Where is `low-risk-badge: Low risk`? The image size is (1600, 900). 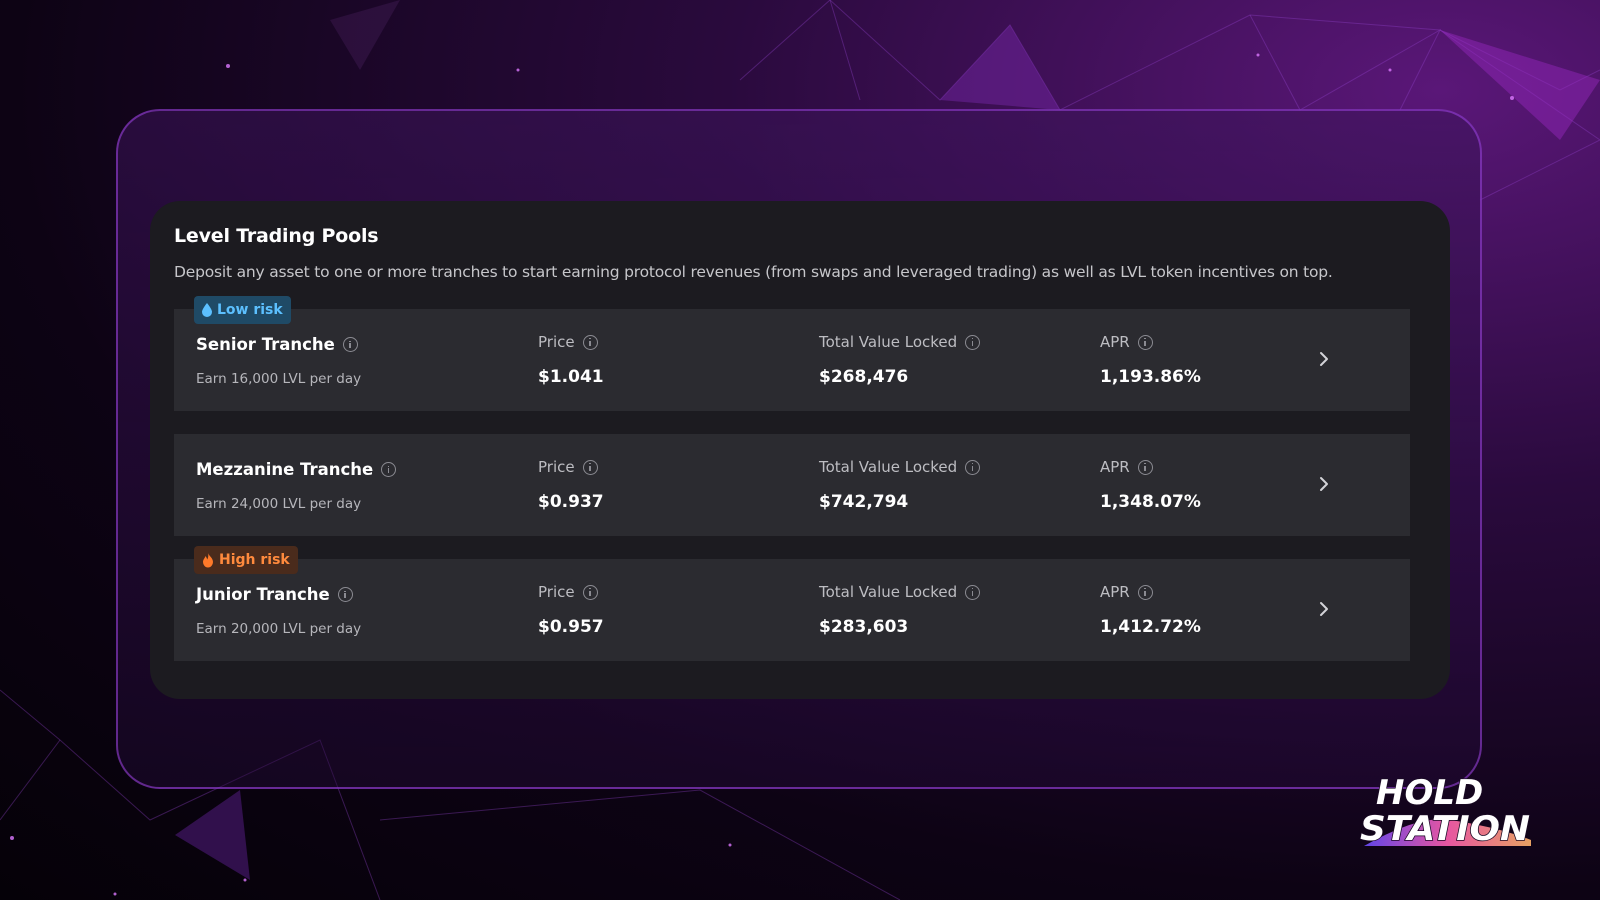 low-risk-badge: Low risk is located at coordinates (242, 310).